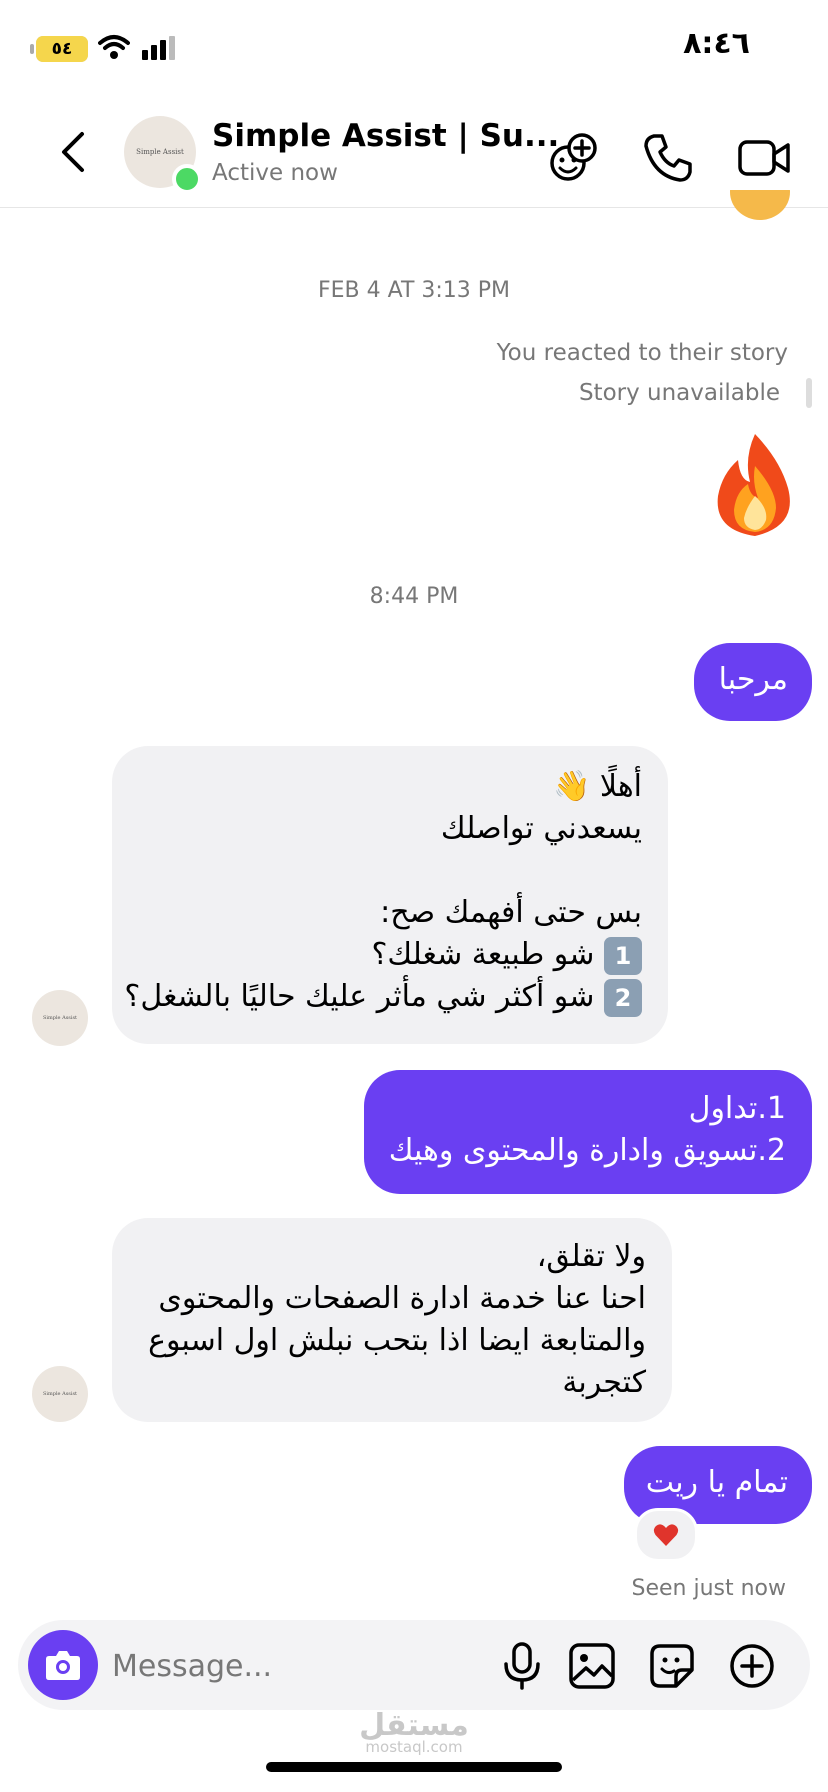 The width and height of the screenshot is (828, 1792). What do you see at coordinates (588, 1132) in the screenshot?
I see `outgoing-message: 1.تداول 2.تسويق وادارة والمحتوى وهيك` at bounding box center [588, 1132].